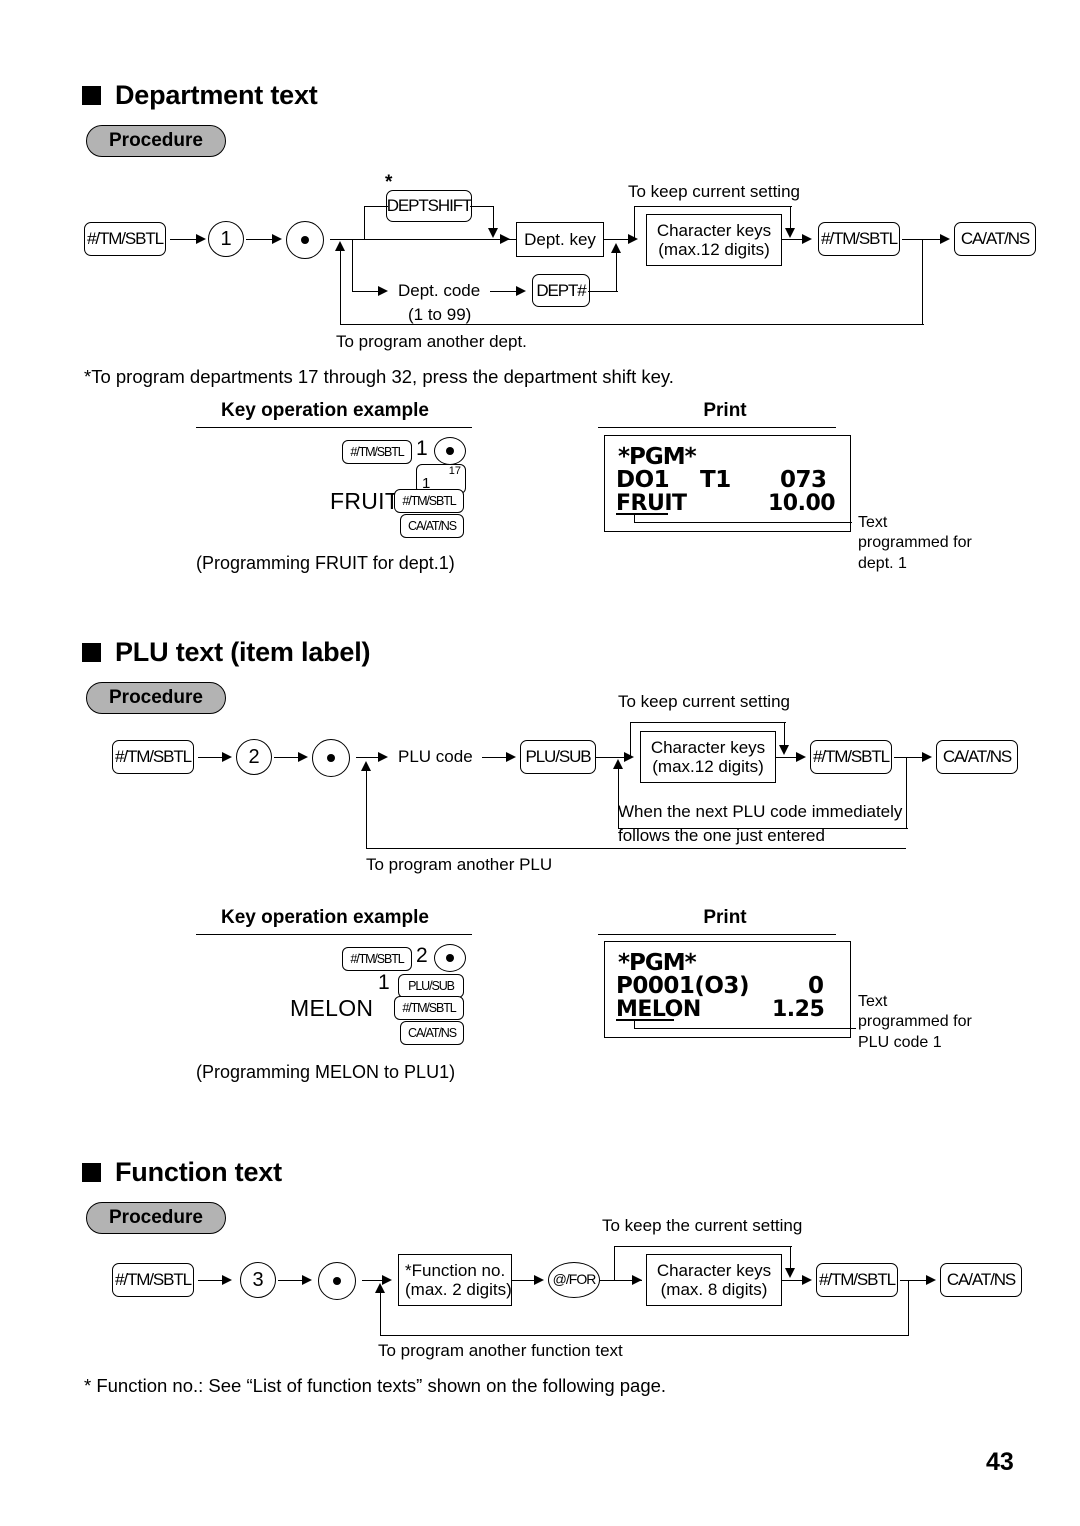 This screenshot has width=1080, height=1526. Describe the element at coordinates (450, 451) in the screenshot. I see `example-key-decimal-point-dept` at that location.